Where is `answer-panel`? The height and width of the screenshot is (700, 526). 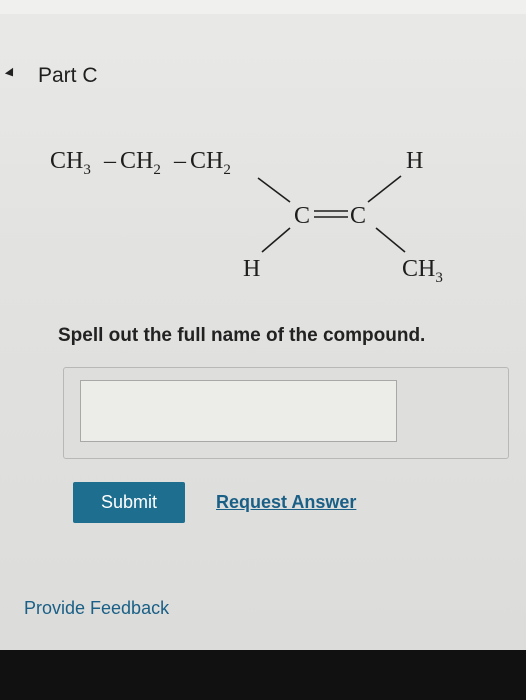 answer-panel is located at coordinates (286, 413).